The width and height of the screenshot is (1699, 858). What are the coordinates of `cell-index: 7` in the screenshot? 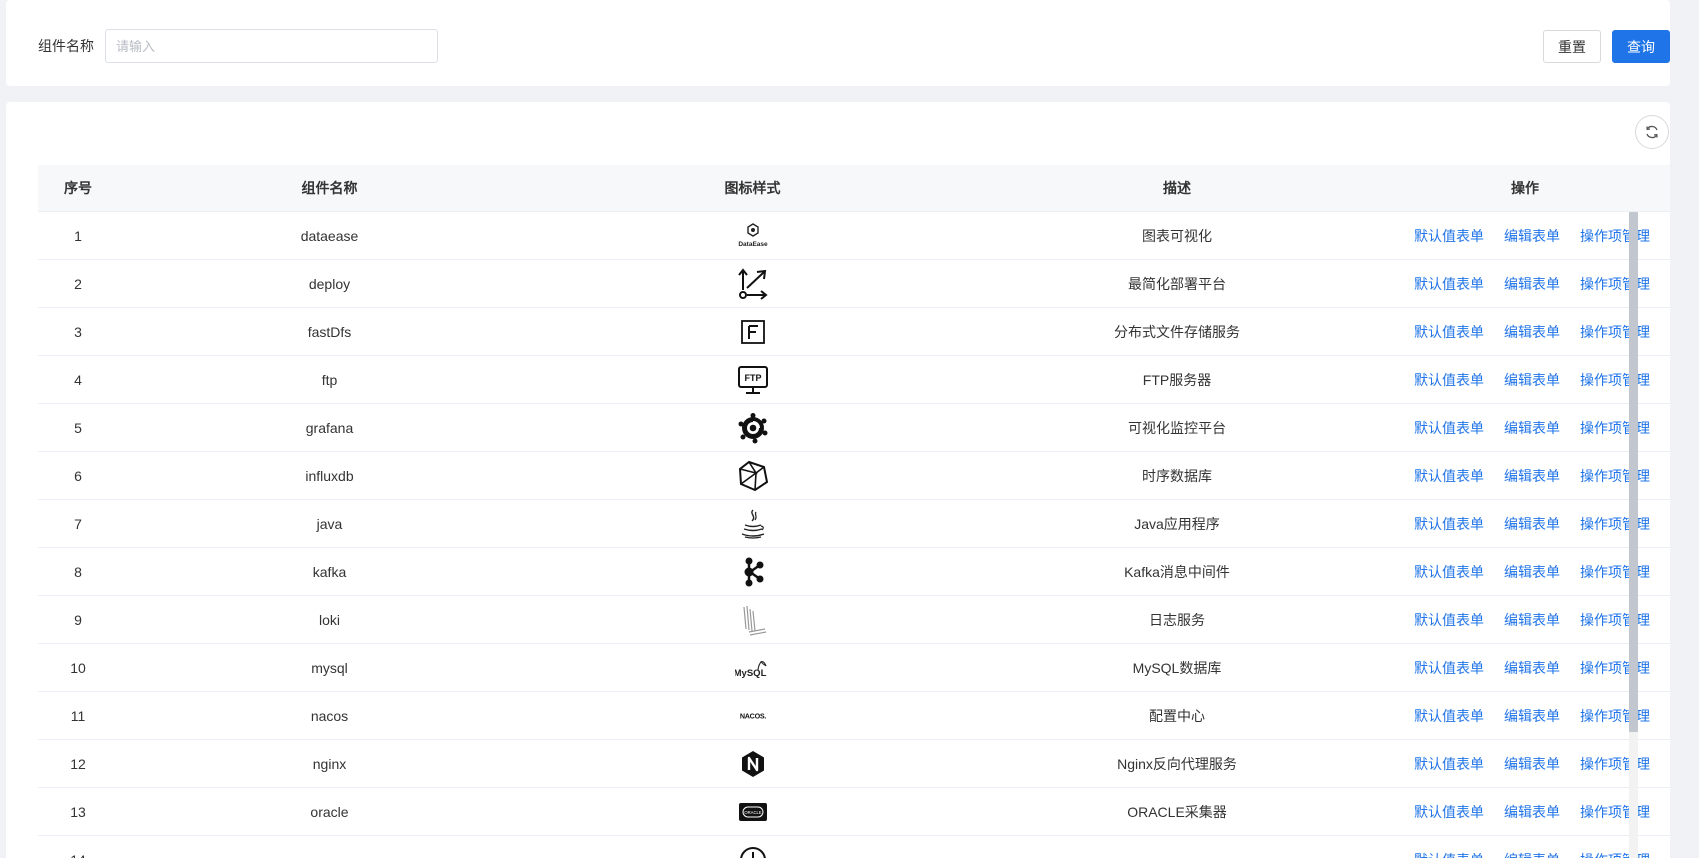 It's located at (78, 523).